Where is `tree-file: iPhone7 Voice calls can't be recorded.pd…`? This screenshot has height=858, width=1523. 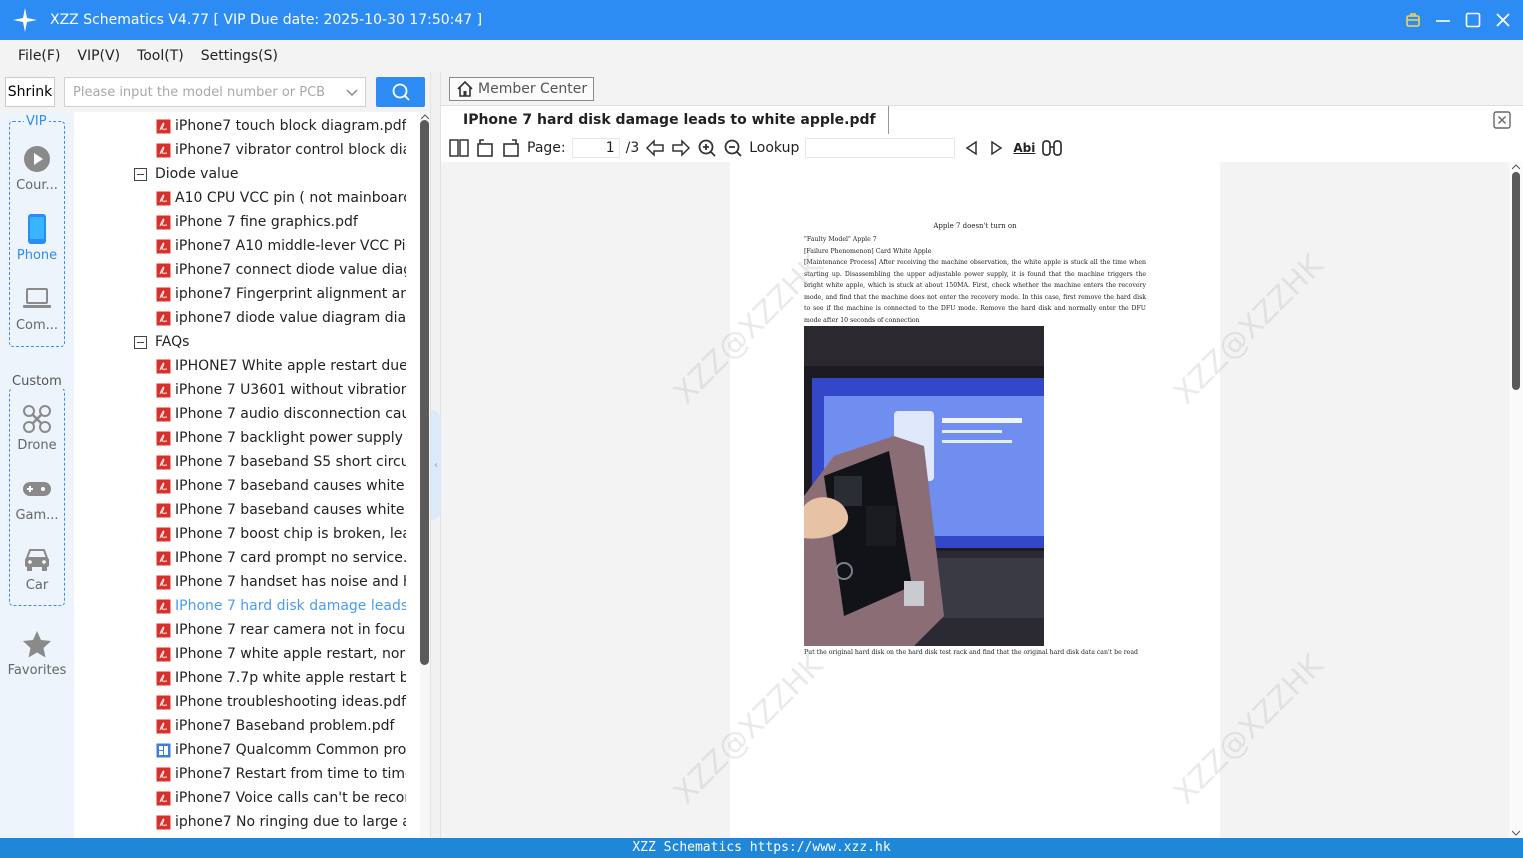 tree-file: iPhone7 Voice calls can't be recorded.pd… is located at coordinates (281, 798).